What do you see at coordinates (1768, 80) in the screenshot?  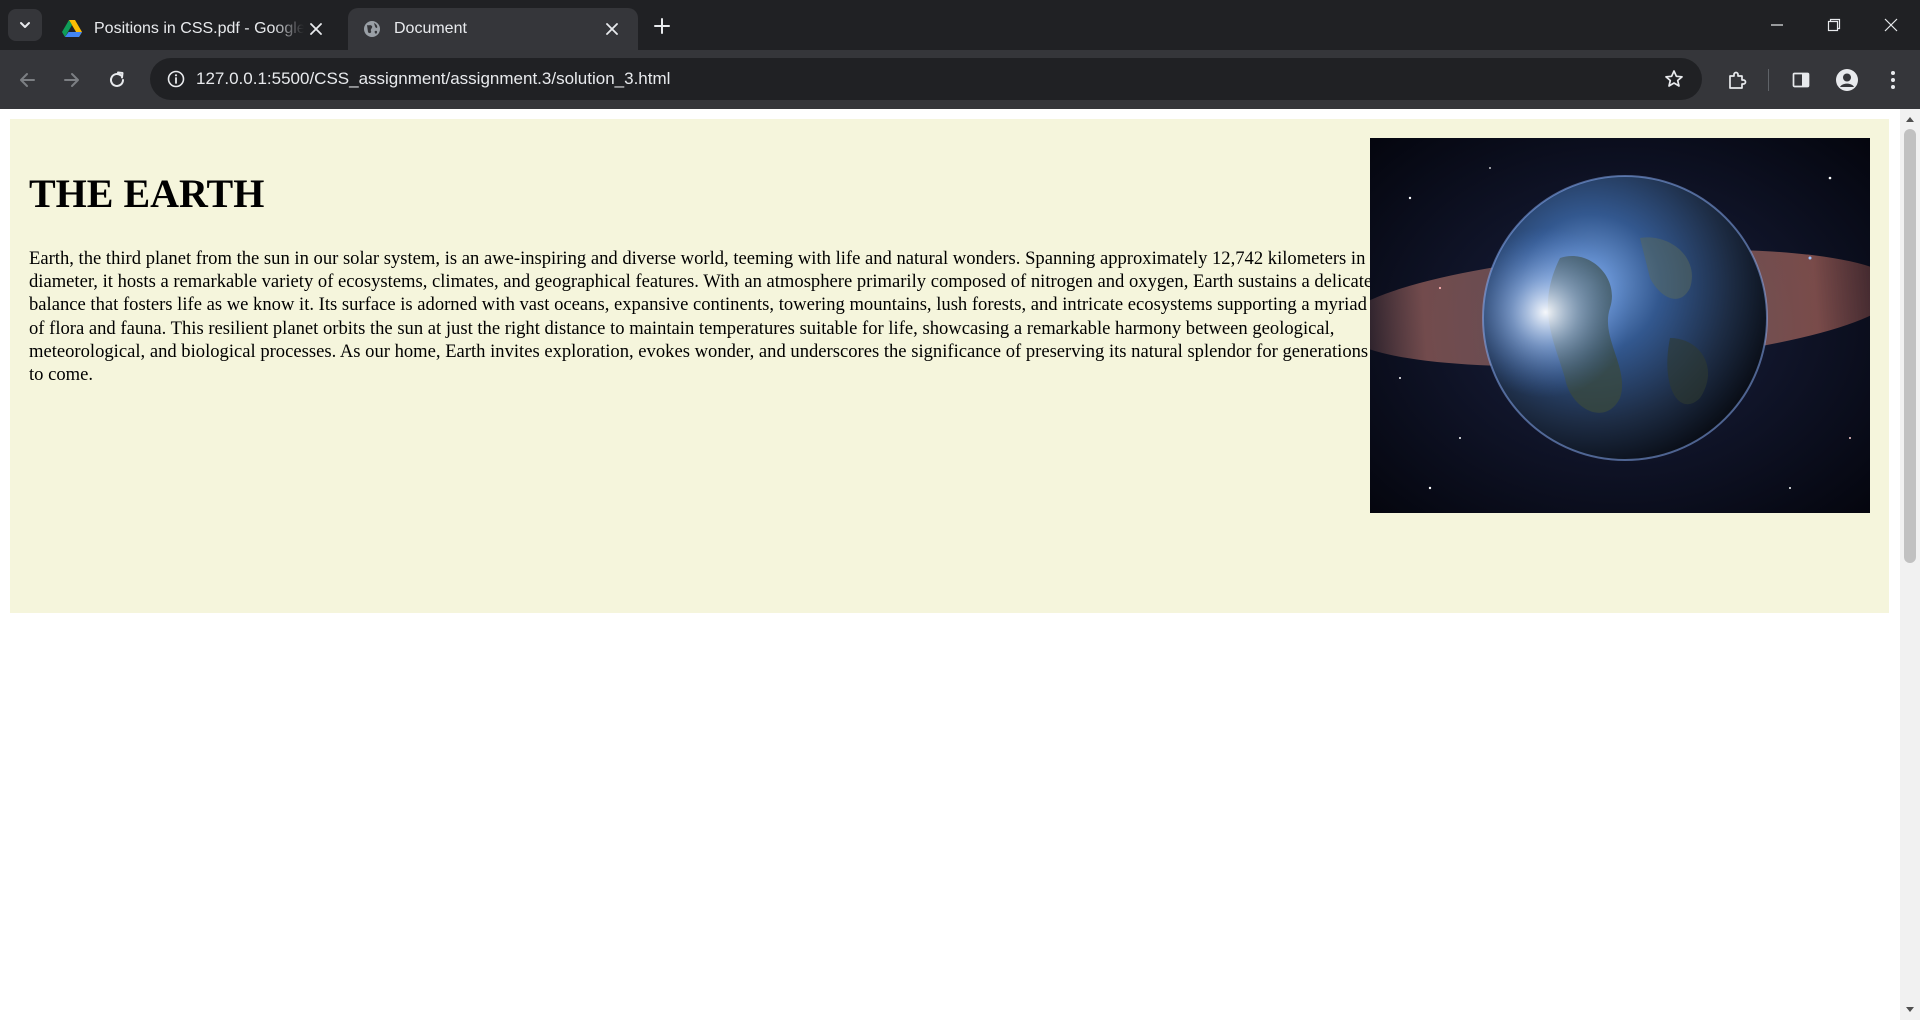 I see `toolbar-divider` at bounding box center [1768, 80].